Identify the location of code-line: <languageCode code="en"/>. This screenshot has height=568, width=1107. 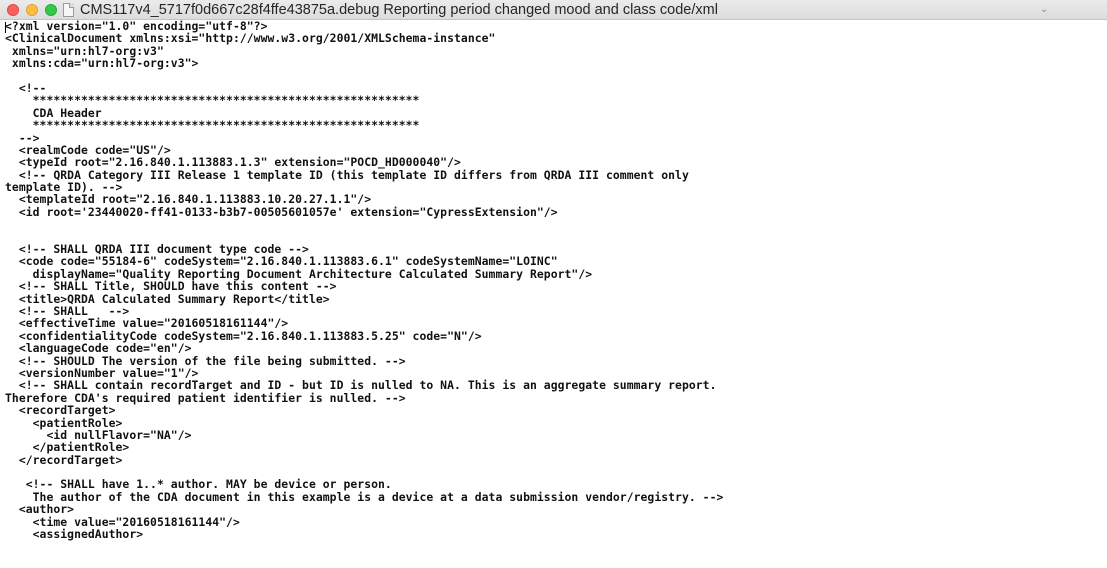
(556, 348).